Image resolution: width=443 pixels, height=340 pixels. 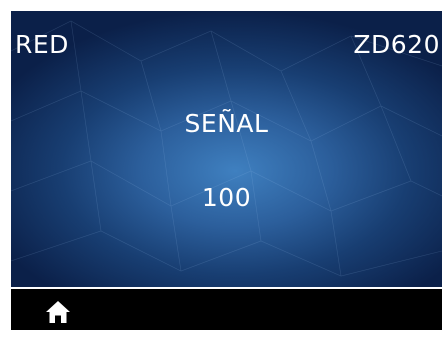 I want to click on bottom-bar, so click(x=226, y=309).